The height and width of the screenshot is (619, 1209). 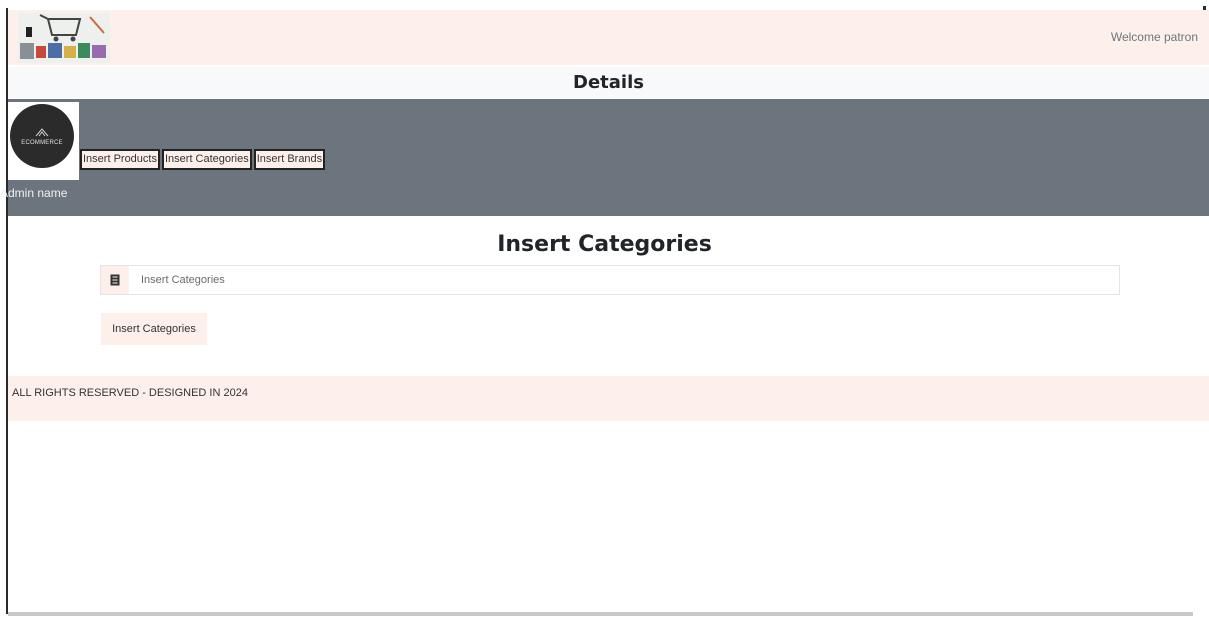 I want to click on admin-name: Admin name, so click(x=34, y=193).